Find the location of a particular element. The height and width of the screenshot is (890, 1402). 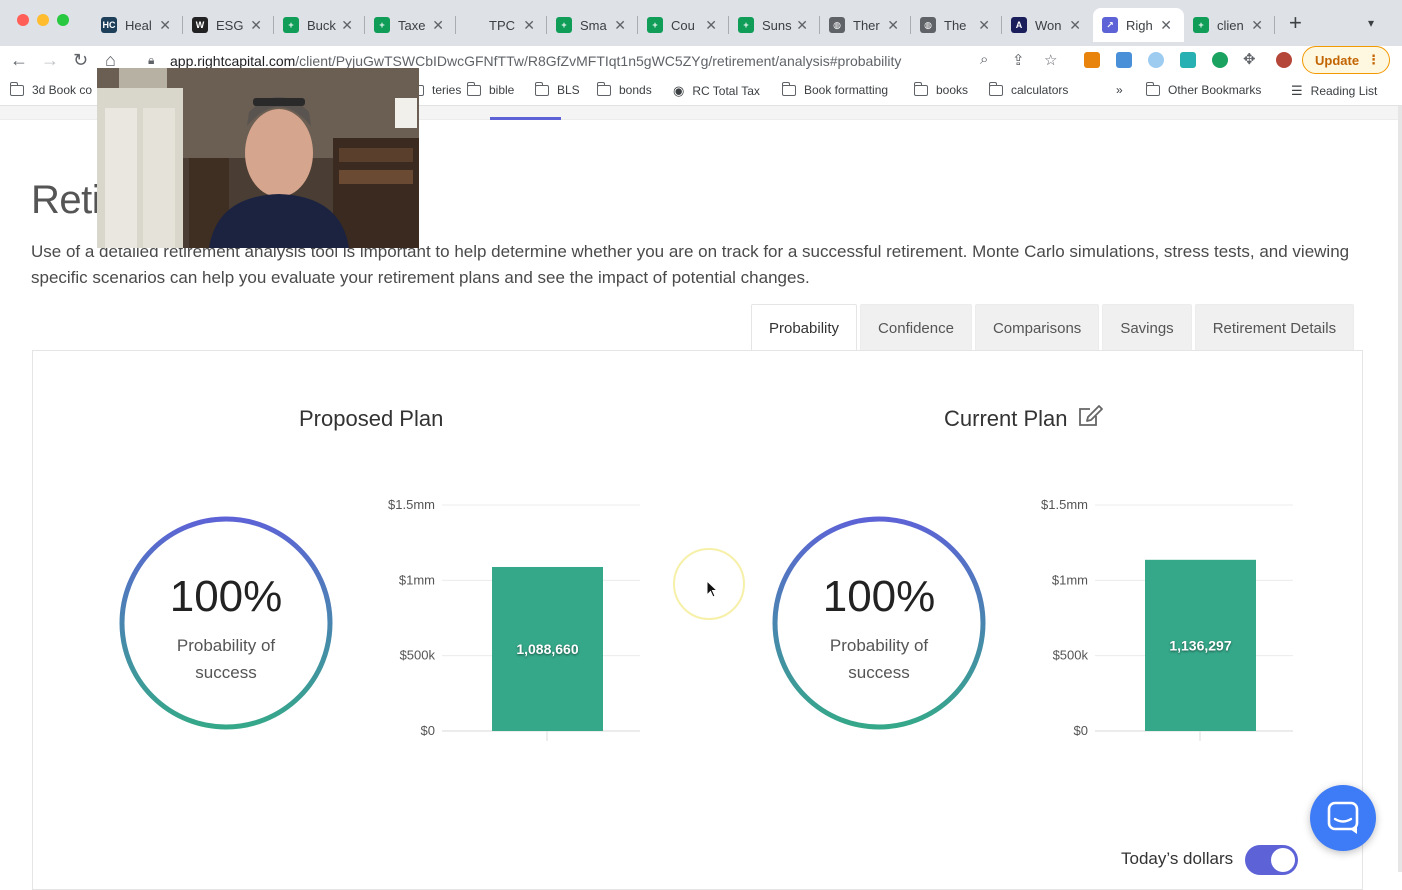

browser-tab: + Cou ✕ is located at coordinates (683, 25).